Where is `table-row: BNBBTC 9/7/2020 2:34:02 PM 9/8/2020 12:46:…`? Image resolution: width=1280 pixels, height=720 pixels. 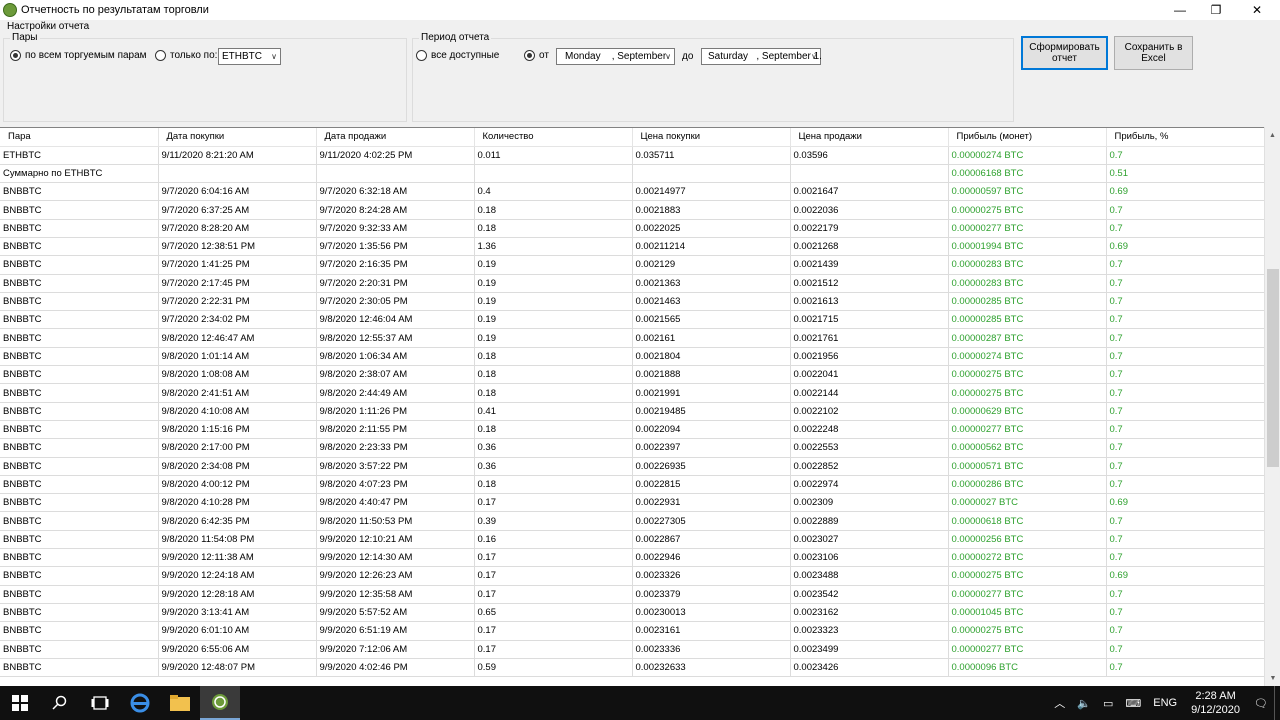
table-row: BNBBTC 9/7/2020 2:34:02 PM 9/8/2020 12:46:… is located at coordinates (632, 320).